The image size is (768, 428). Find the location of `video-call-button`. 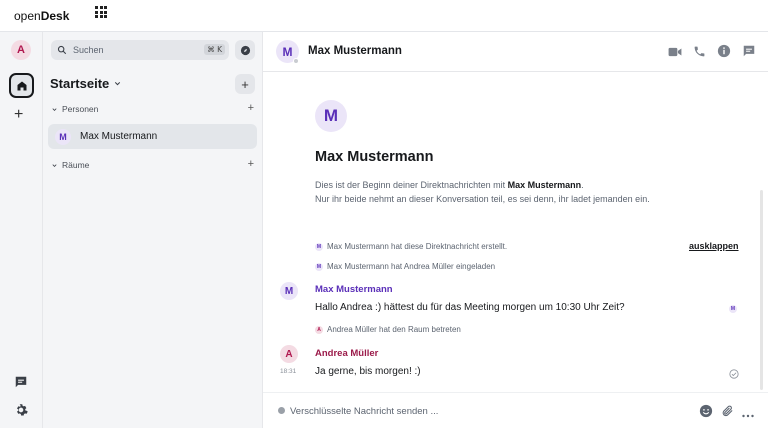

video-call-button is located at coordinates (675, 54).